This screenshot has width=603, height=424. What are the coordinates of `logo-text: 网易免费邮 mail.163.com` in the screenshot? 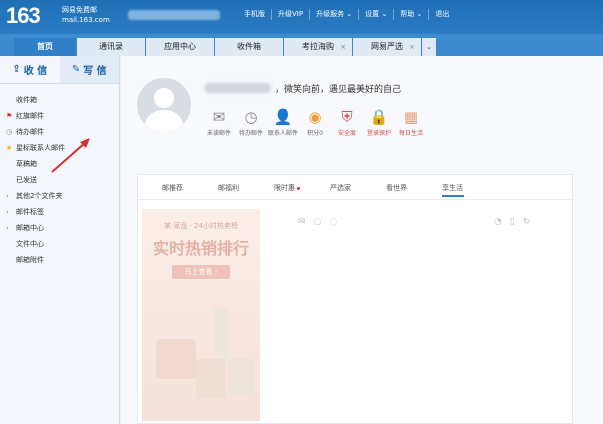 It's located at (86, 15).